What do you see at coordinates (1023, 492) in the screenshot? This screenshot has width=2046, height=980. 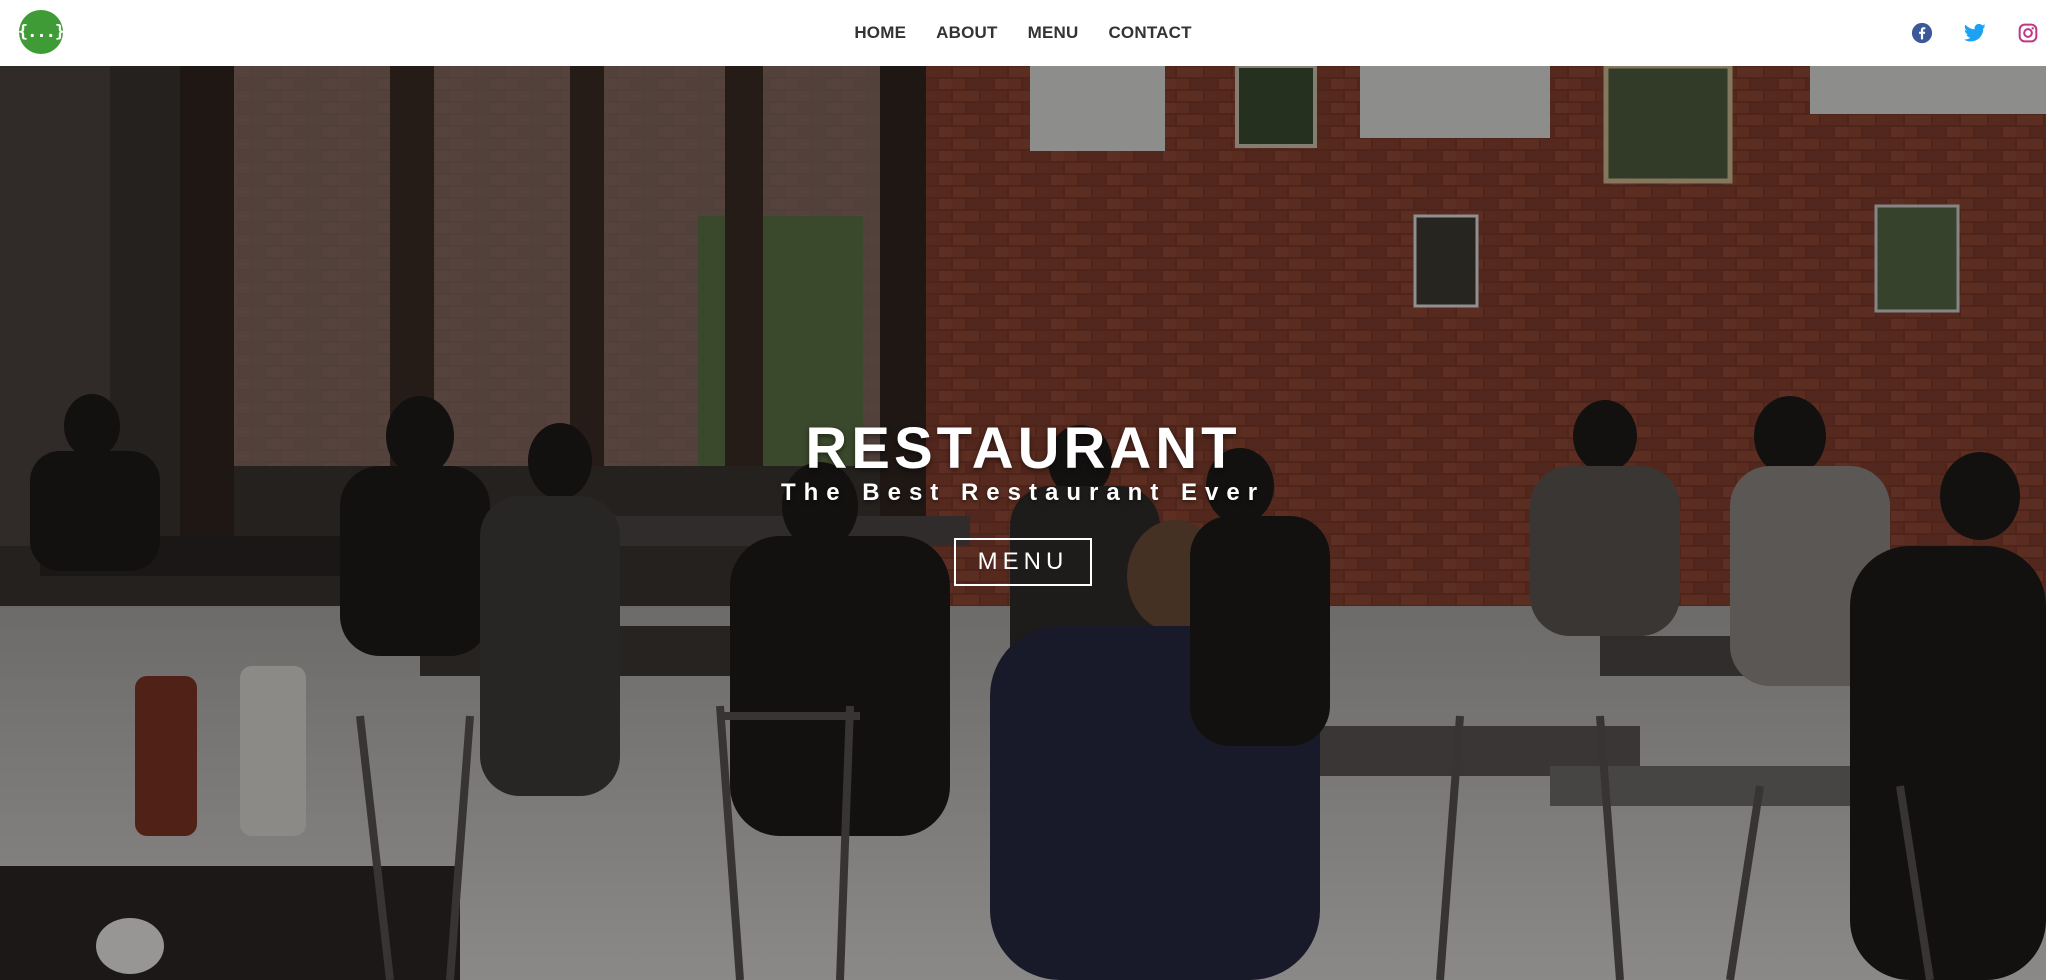 I see `hero-subtitle: The Best Restaurant Ever` at bounding box center [1023, 492].